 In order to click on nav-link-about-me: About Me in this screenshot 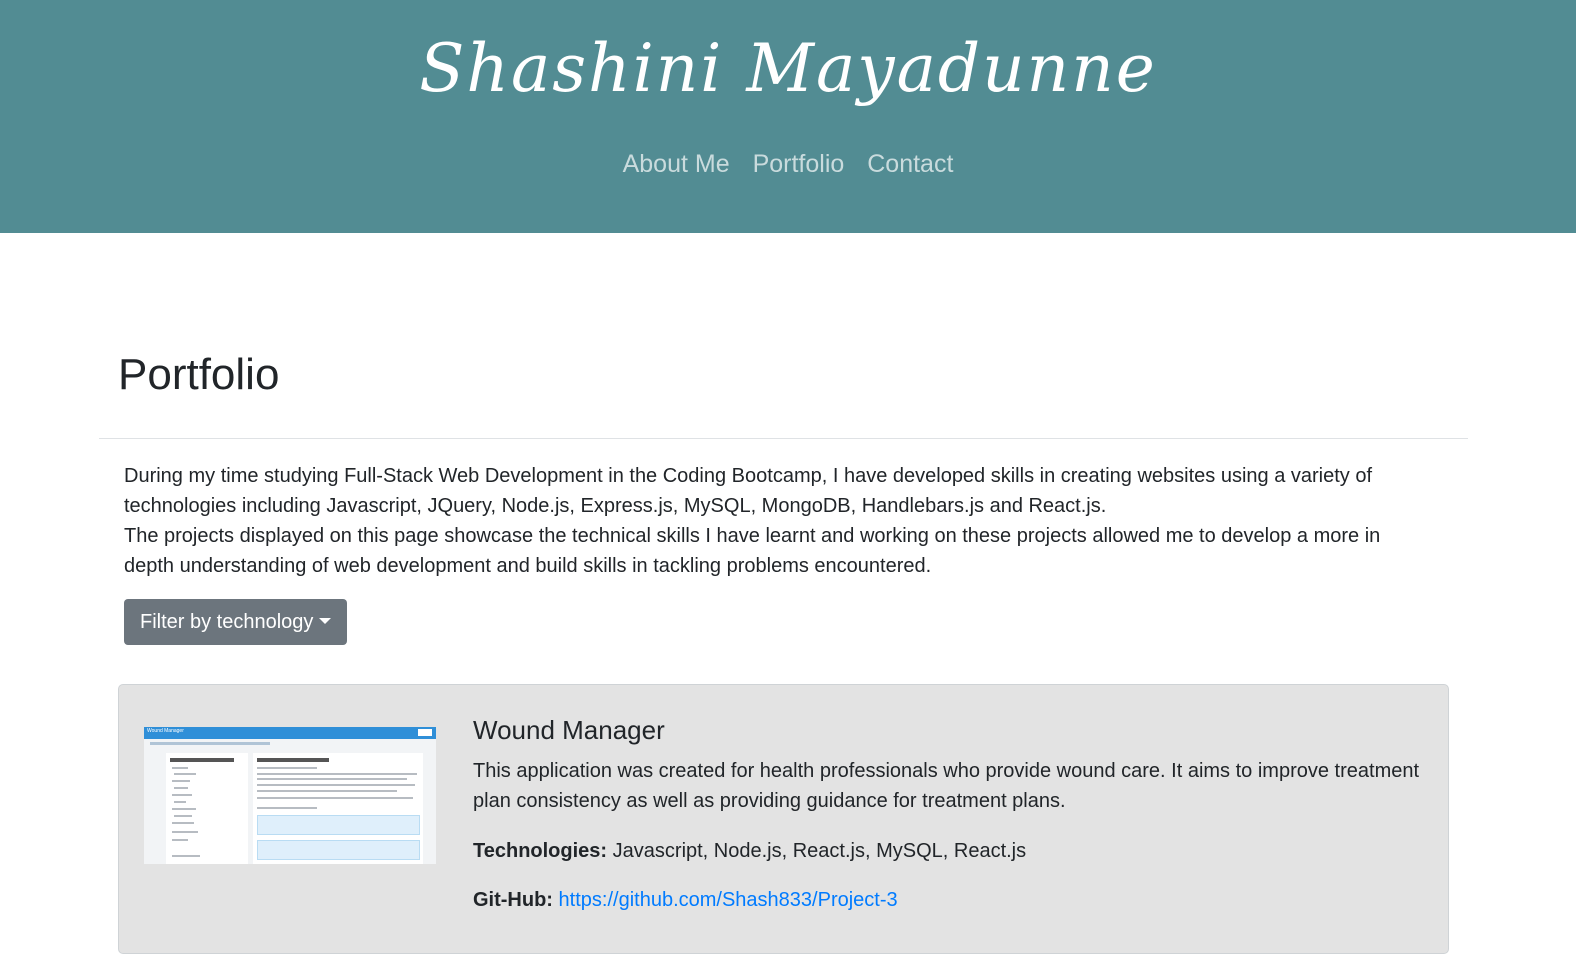, I will do `click(676, 164)`.